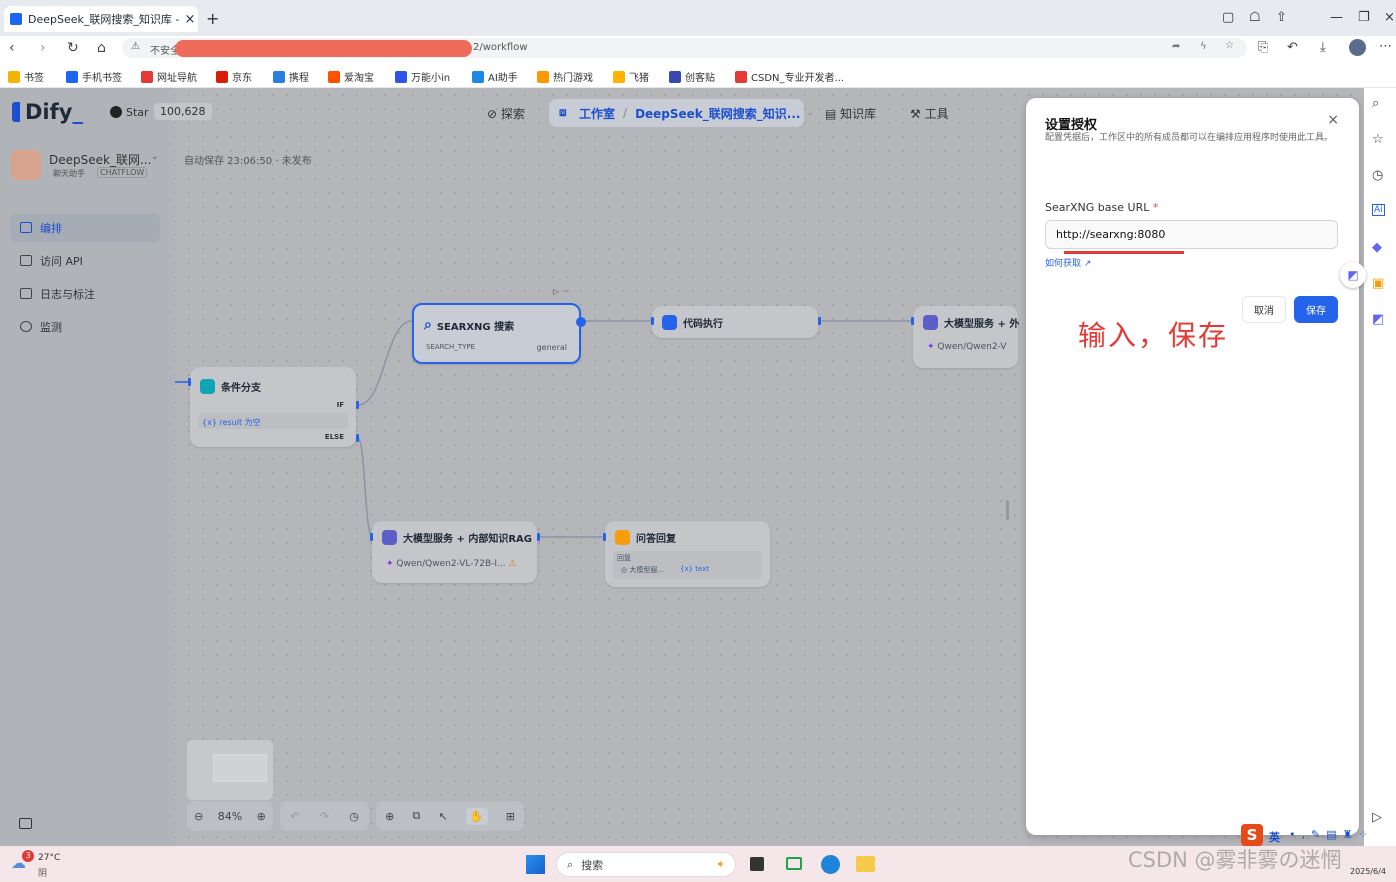 The width and height of the screenshot is (1396, 882). Describe the element at coordinates (101, 19) in the screenshot. I see `browser-tab: DeepSeek_联网搜索_知识库 - Di ×` at that location.